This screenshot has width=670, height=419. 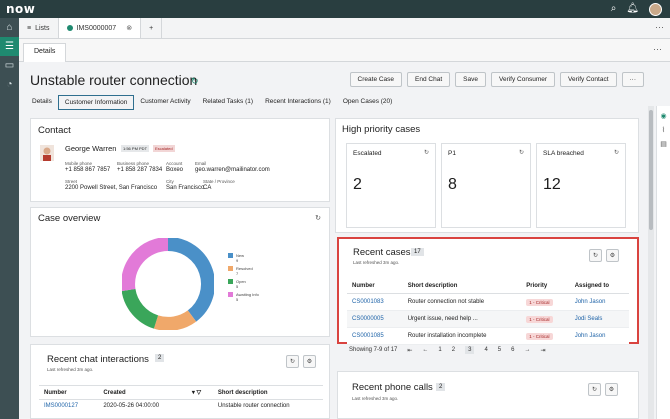 What do you see at coordinates (599, 319) in the screenshot?
I see `case-assigned: Jodi Seals` at bounding box center [599, 319].